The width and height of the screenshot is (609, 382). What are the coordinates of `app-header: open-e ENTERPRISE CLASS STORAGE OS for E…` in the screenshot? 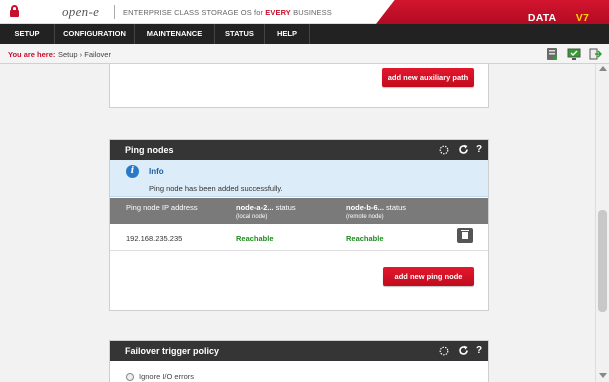 It's located at (304, 12).